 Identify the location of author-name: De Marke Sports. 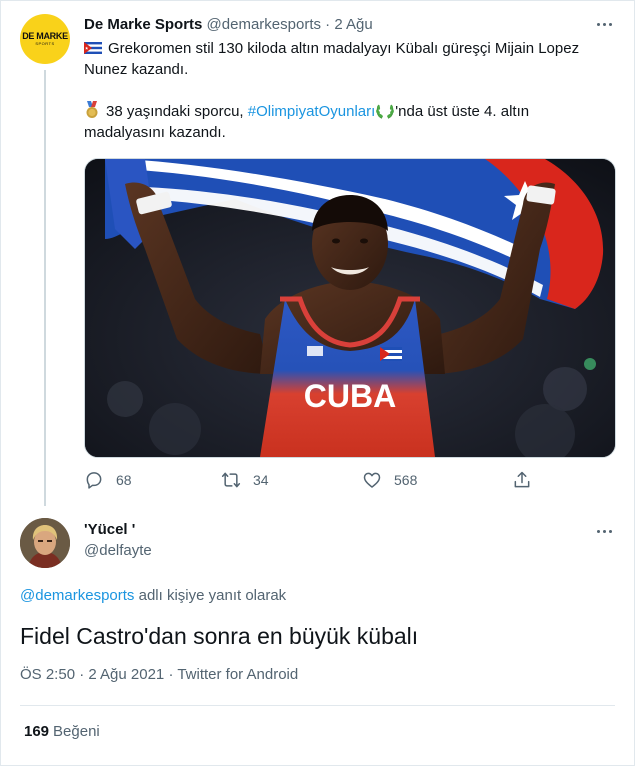
(143, 24).